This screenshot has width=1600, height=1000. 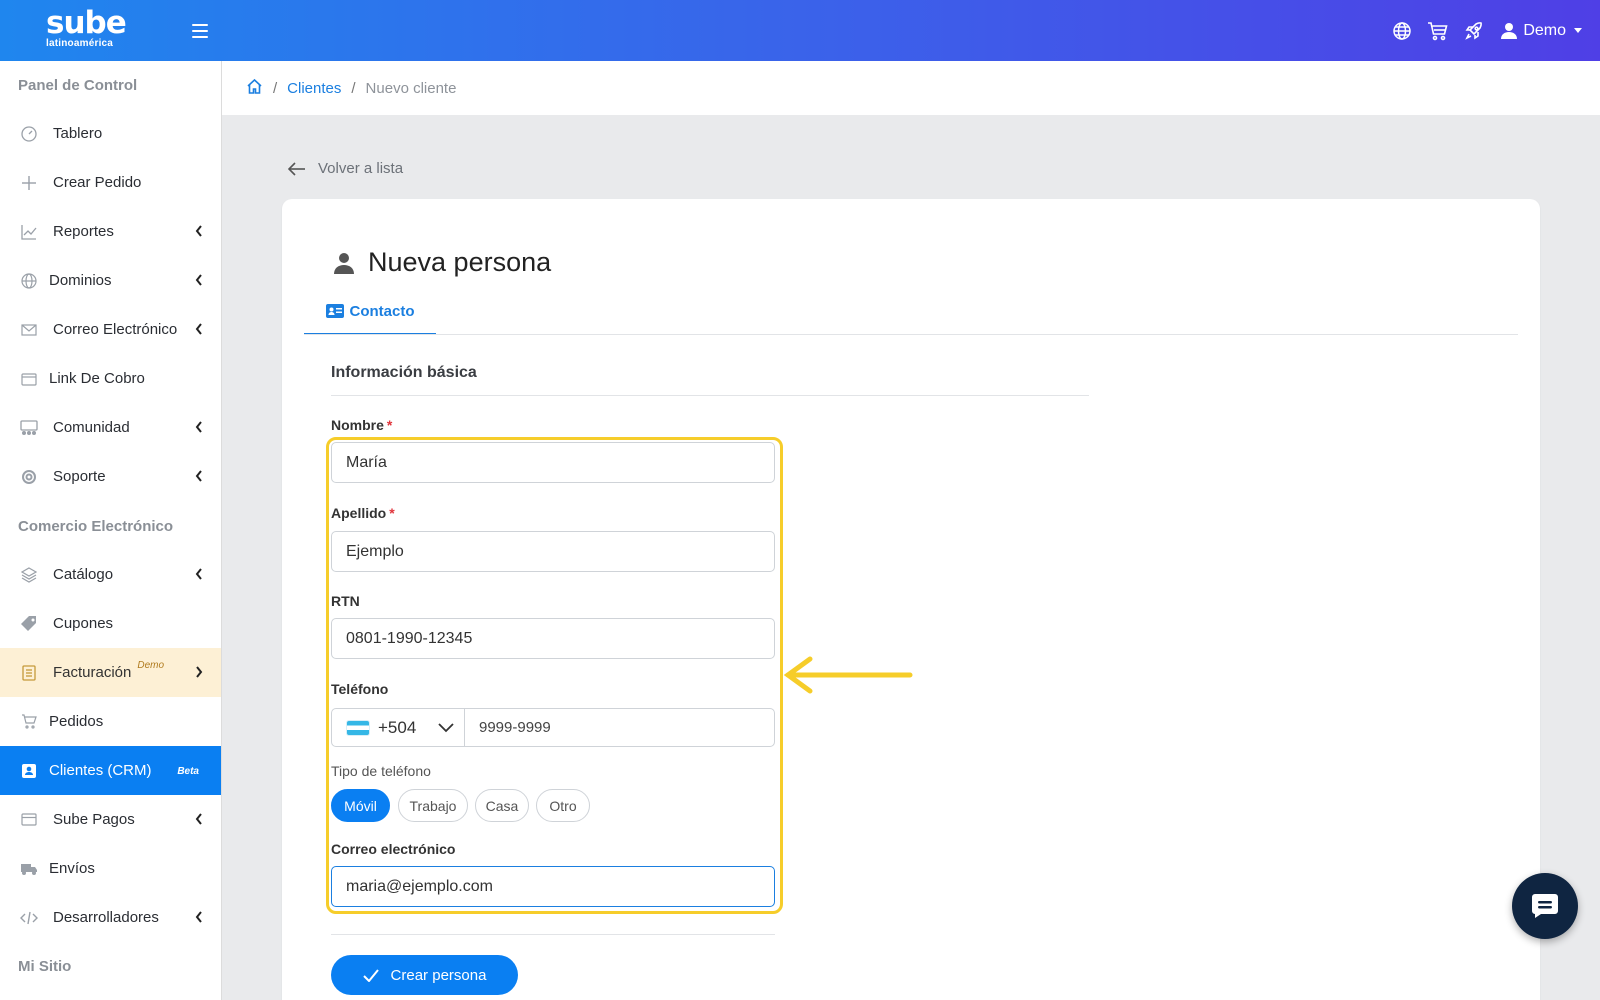 What do you see at coordinates (110, 133) in the screenshot?
I see `sidebar-item-tablero: Tablero` at bounding box center [110, 133].